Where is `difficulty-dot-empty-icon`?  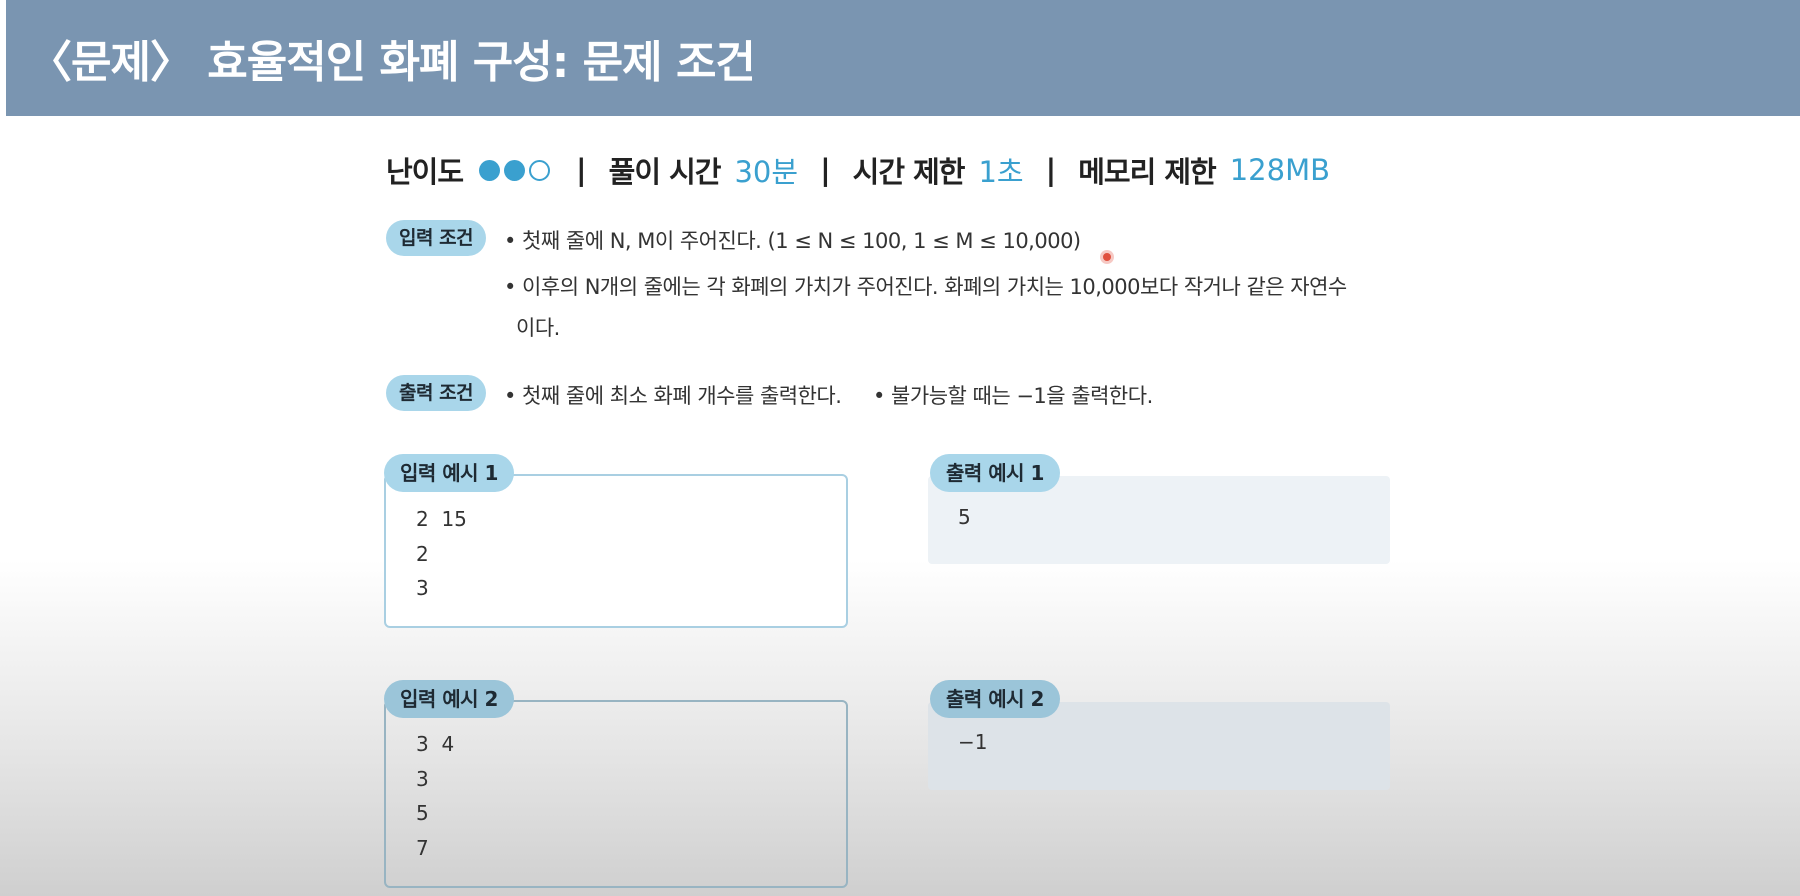 difficulty-dot-empty-icon is located at coordinates (540, 170).